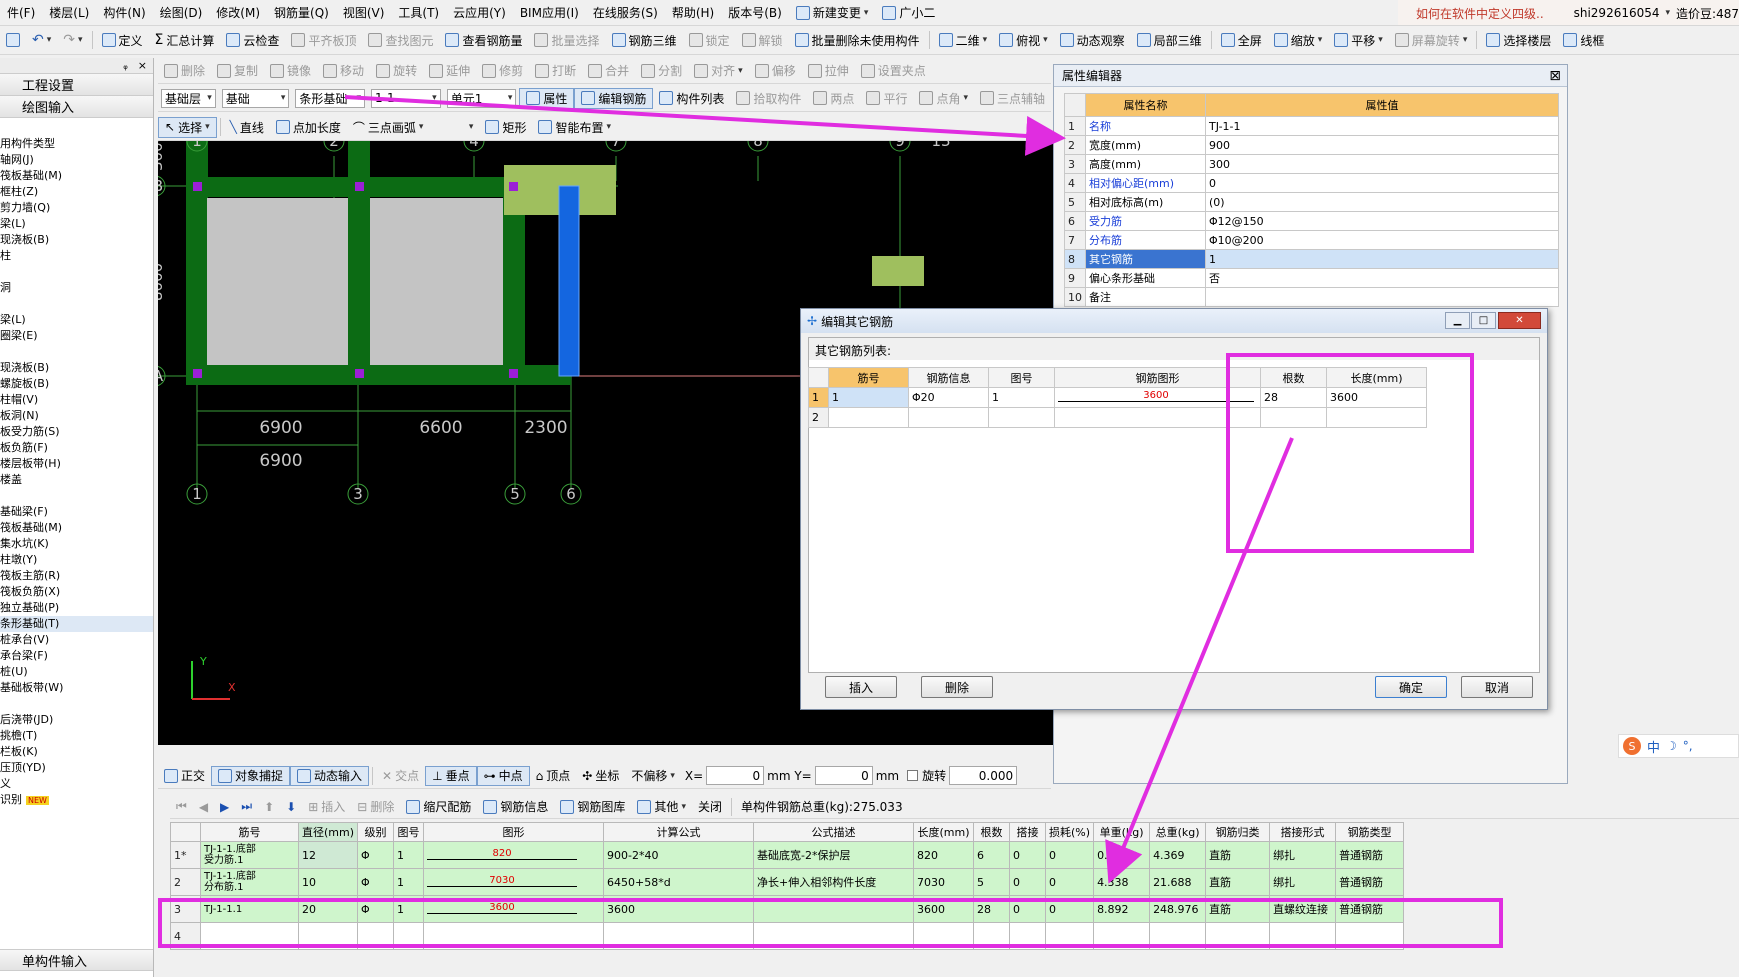 Image resolution: width=1739 pixels, height=977 pixels. What do you see at coordinates (832, 12) in the screenshot?
I see `menu-new-change: 新建变更 ▾` at bounding box center [832, 12].